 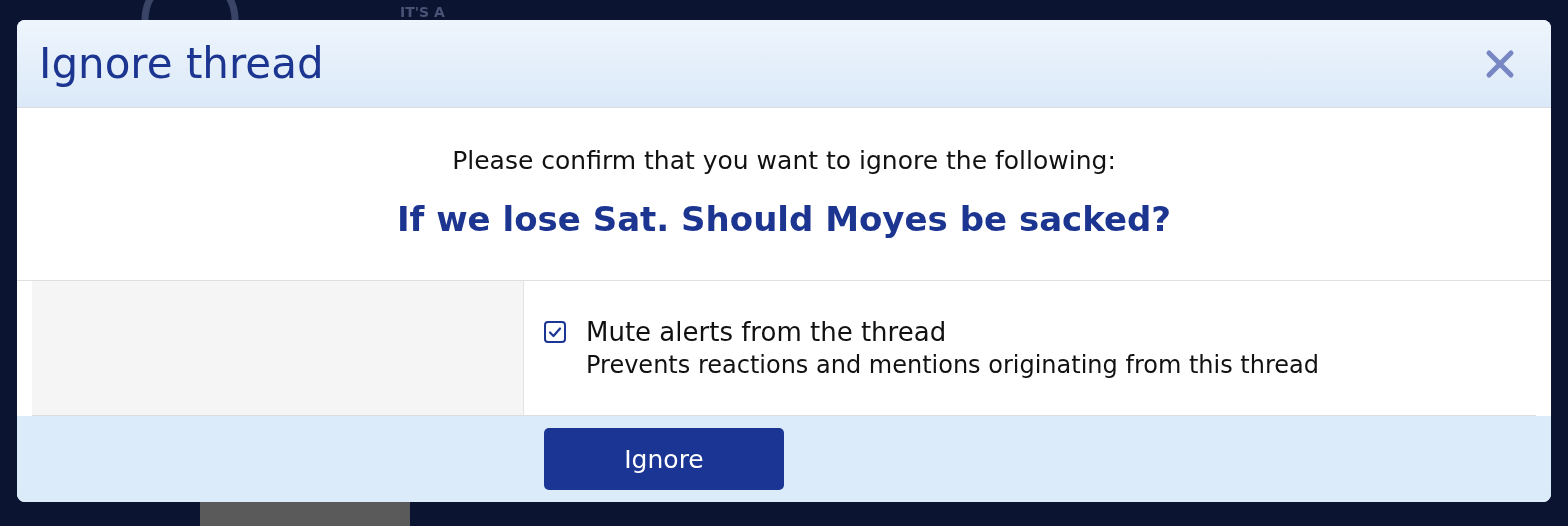 What do you see at coordinates (422, 12) in the screenshot?
I see `banner-text: IT'S A` at bounding box center [422, 12].